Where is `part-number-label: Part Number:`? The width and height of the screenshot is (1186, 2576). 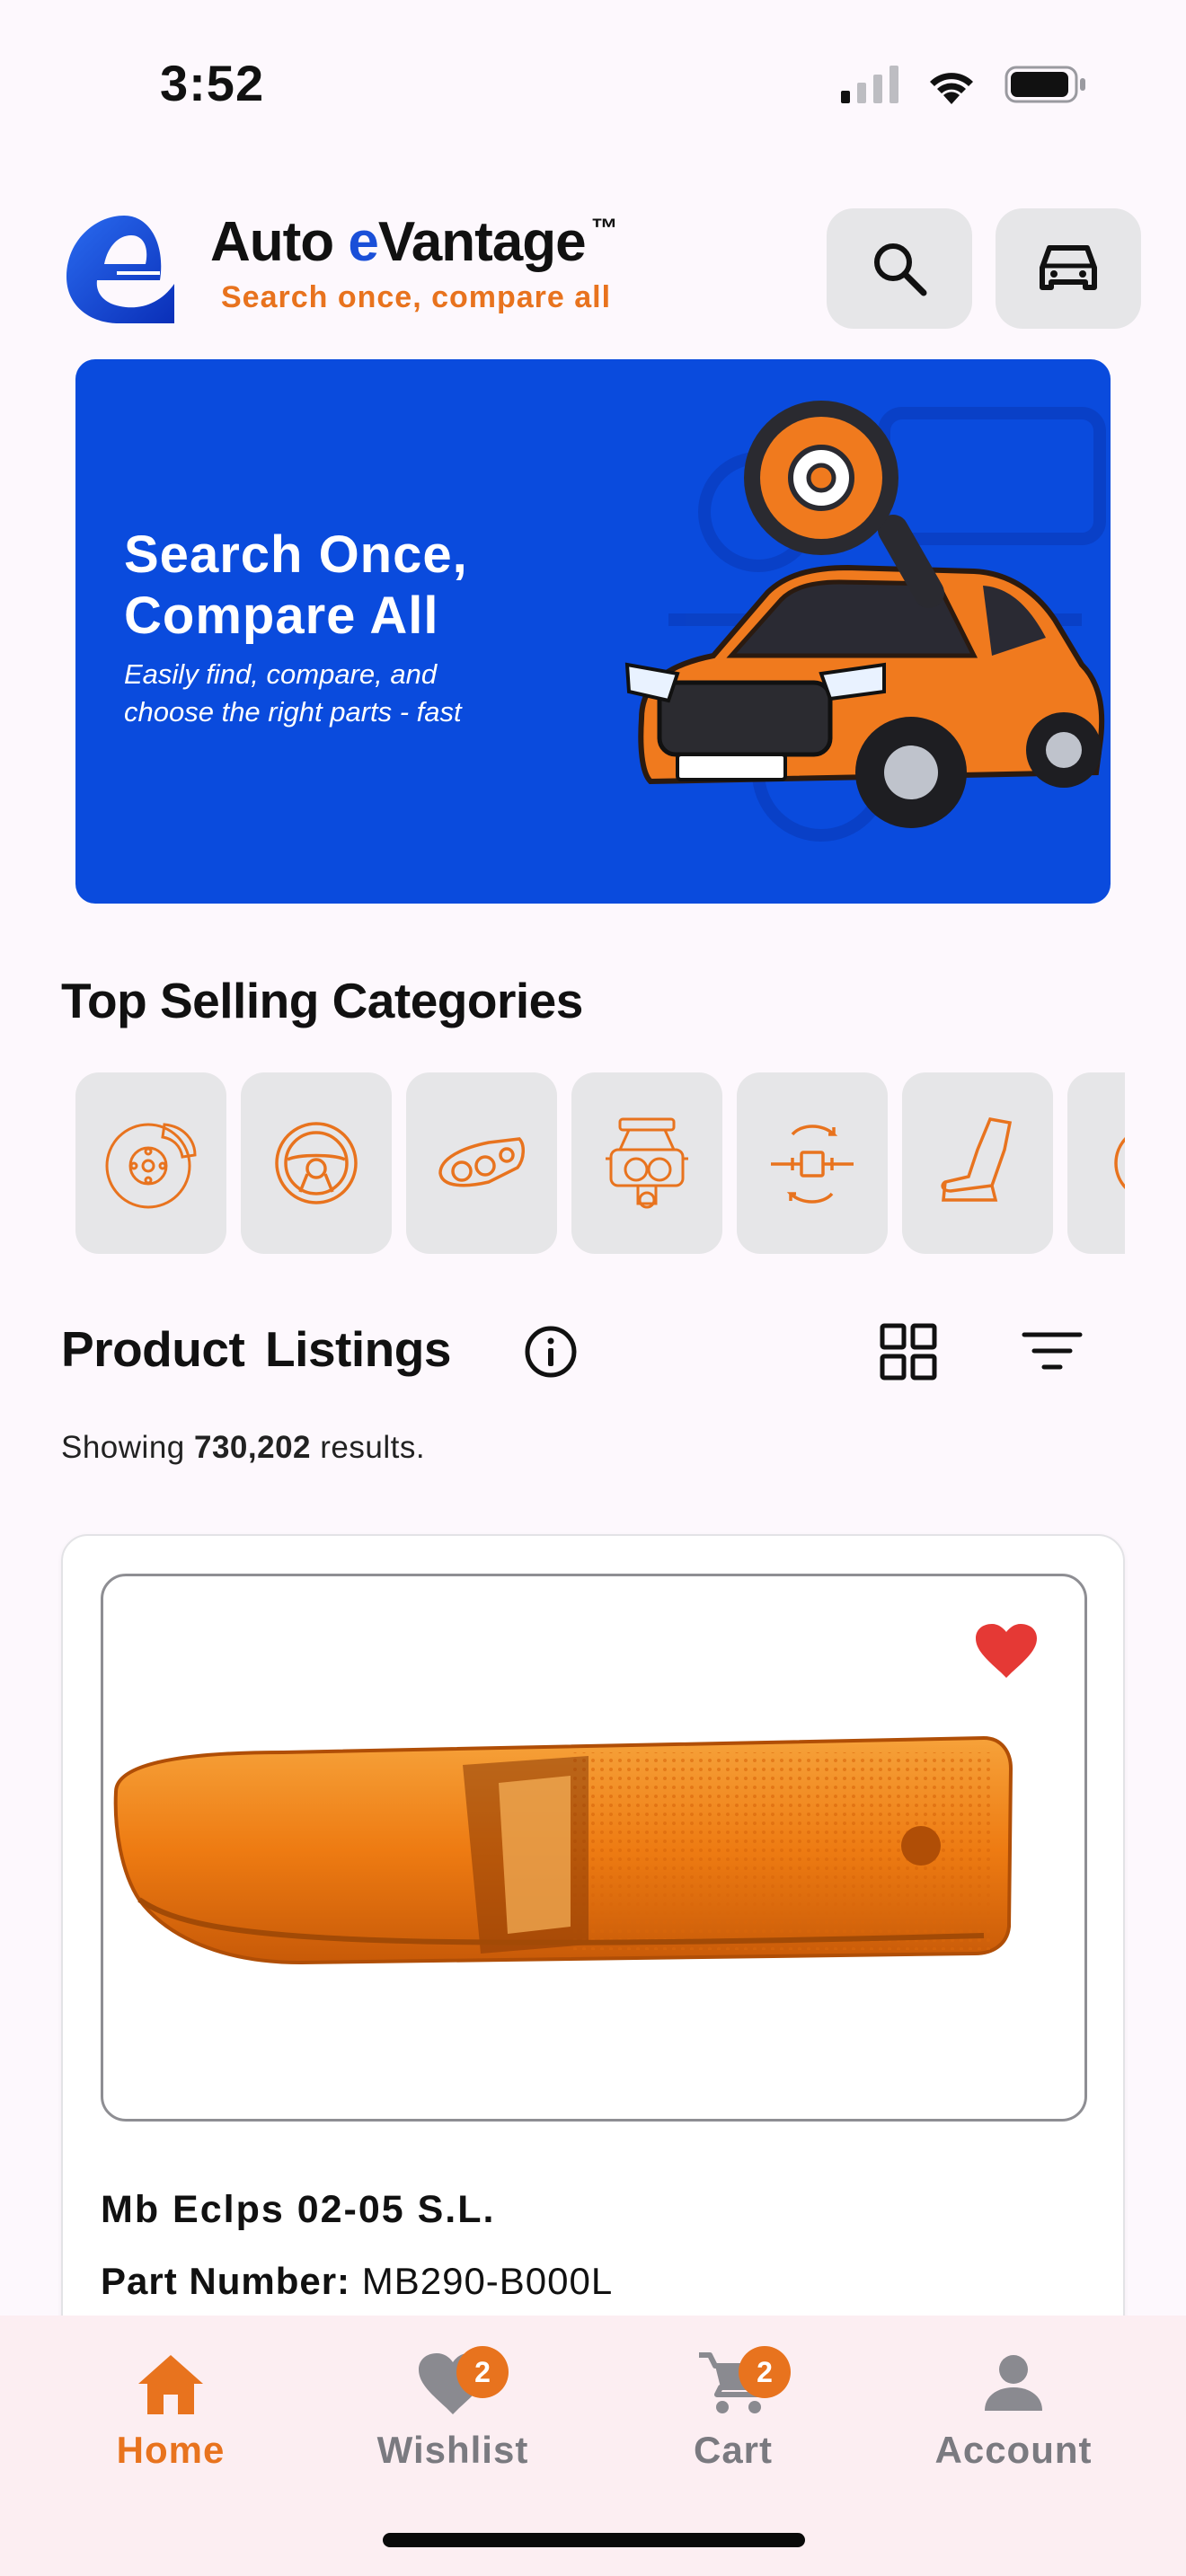 part-number-label: Part Number: is located at coordinates (226, 2281).